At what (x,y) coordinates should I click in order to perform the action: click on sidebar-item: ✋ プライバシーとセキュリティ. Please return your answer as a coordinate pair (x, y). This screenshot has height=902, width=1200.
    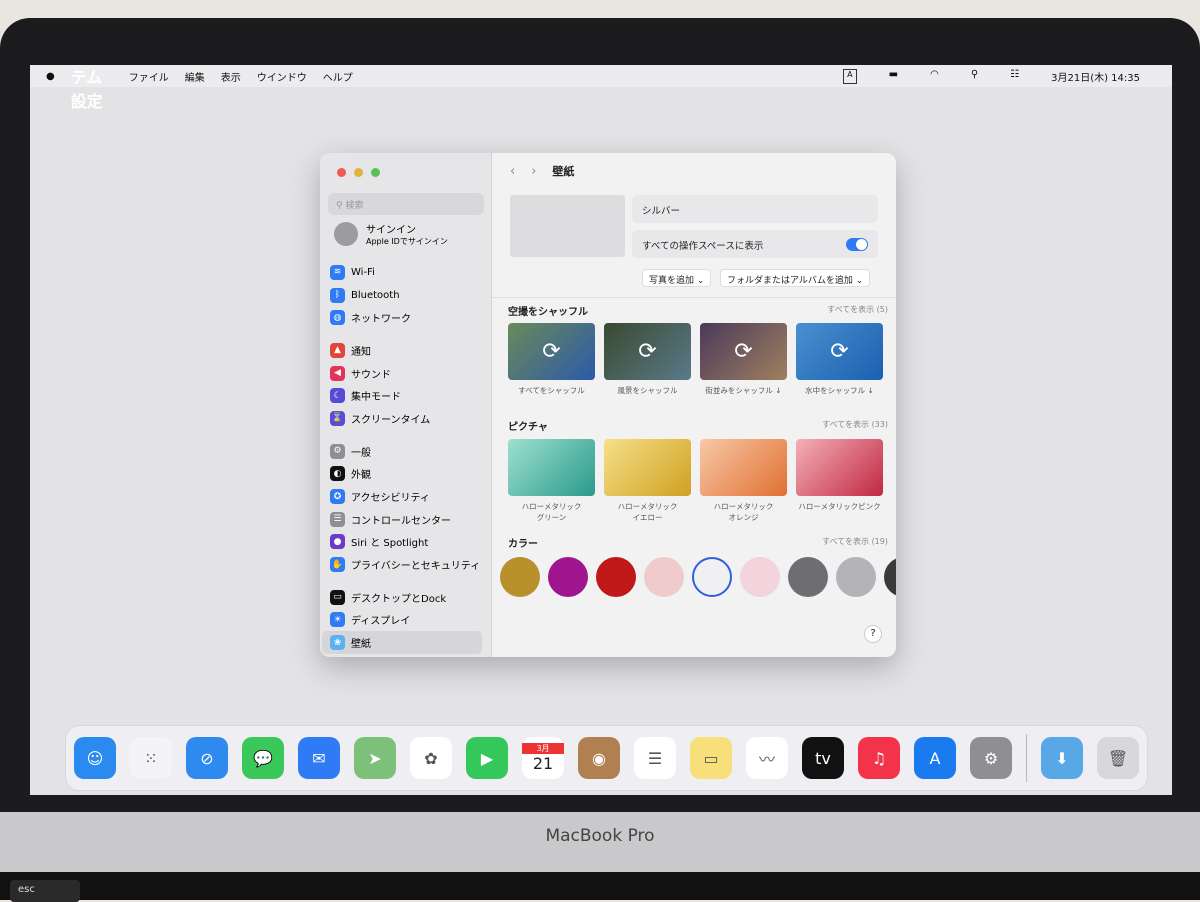
    Looking at the image, I should click on (407, 564).